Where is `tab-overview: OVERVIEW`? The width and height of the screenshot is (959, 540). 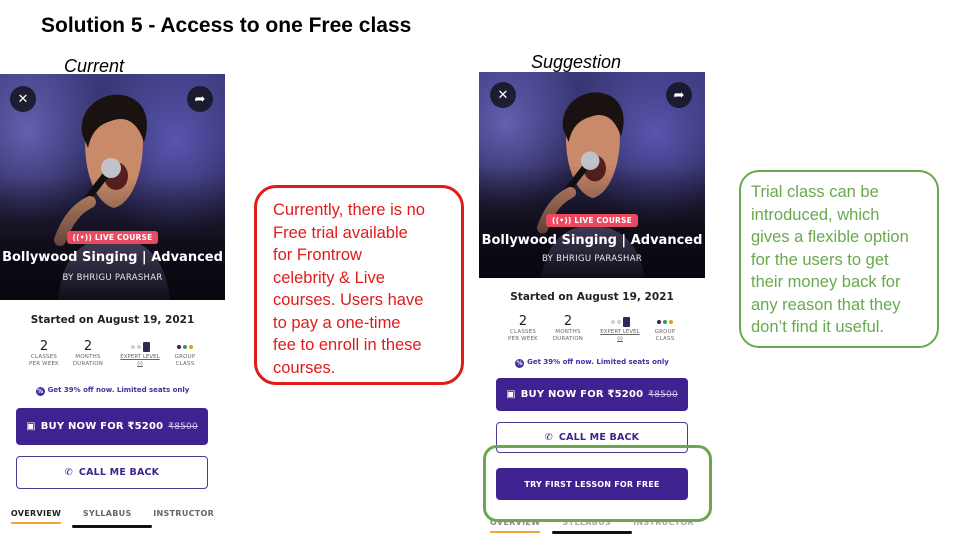 tab-overview: OVERVIEW is located at coordinates (36, 516).